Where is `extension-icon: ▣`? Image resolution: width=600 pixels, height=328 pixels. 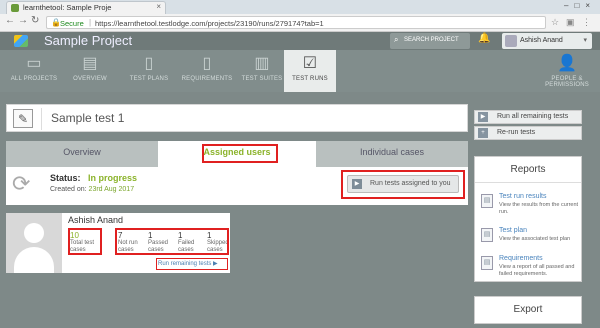 extension-icon: ▣ is located at coordinates (570, 22).